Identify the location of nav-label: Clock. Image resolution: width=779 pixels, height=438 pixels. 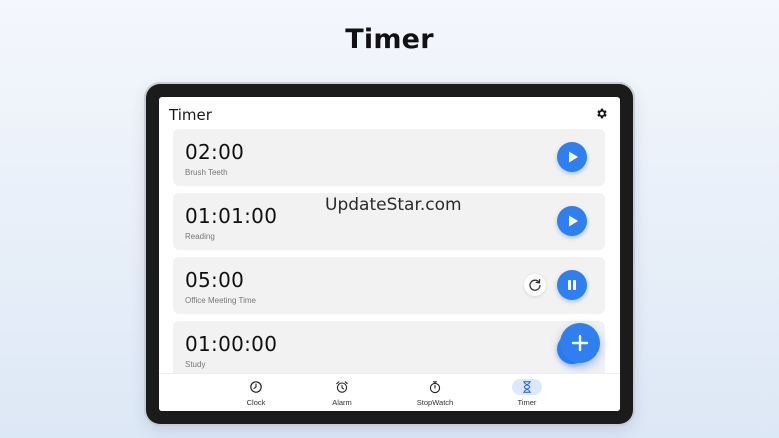
(256, 402).